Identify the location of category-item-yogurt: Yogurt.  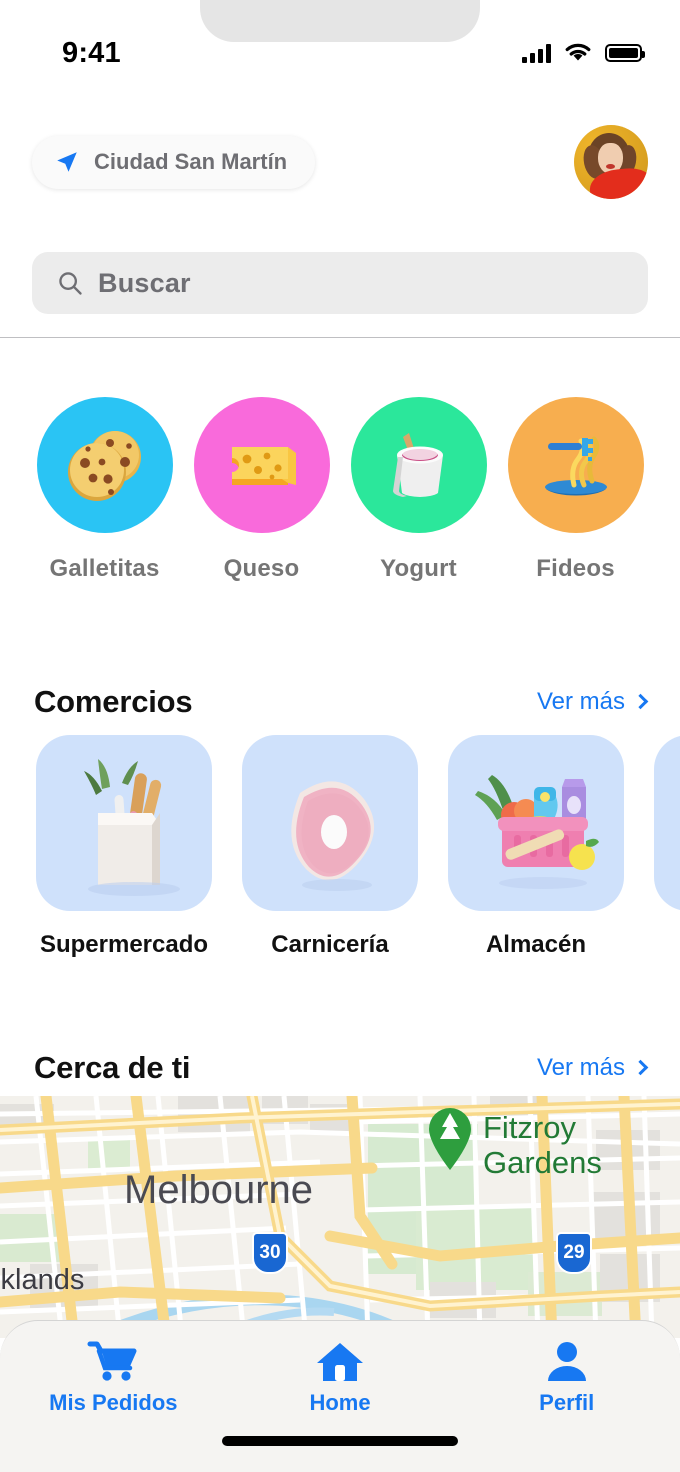
(418, 490).